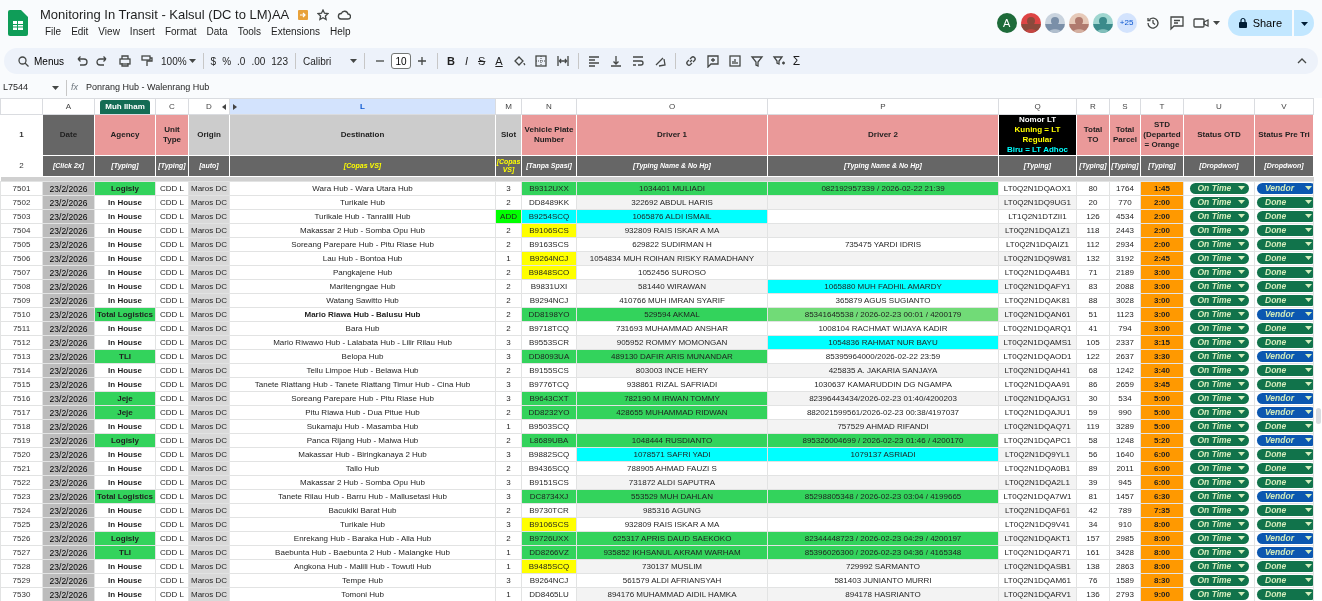 This screenshot has width=1322, height=601. What do you see at coordinates (508, 106) in the screenshot?
I see `column-header: M` at bounding box center [508, 106].